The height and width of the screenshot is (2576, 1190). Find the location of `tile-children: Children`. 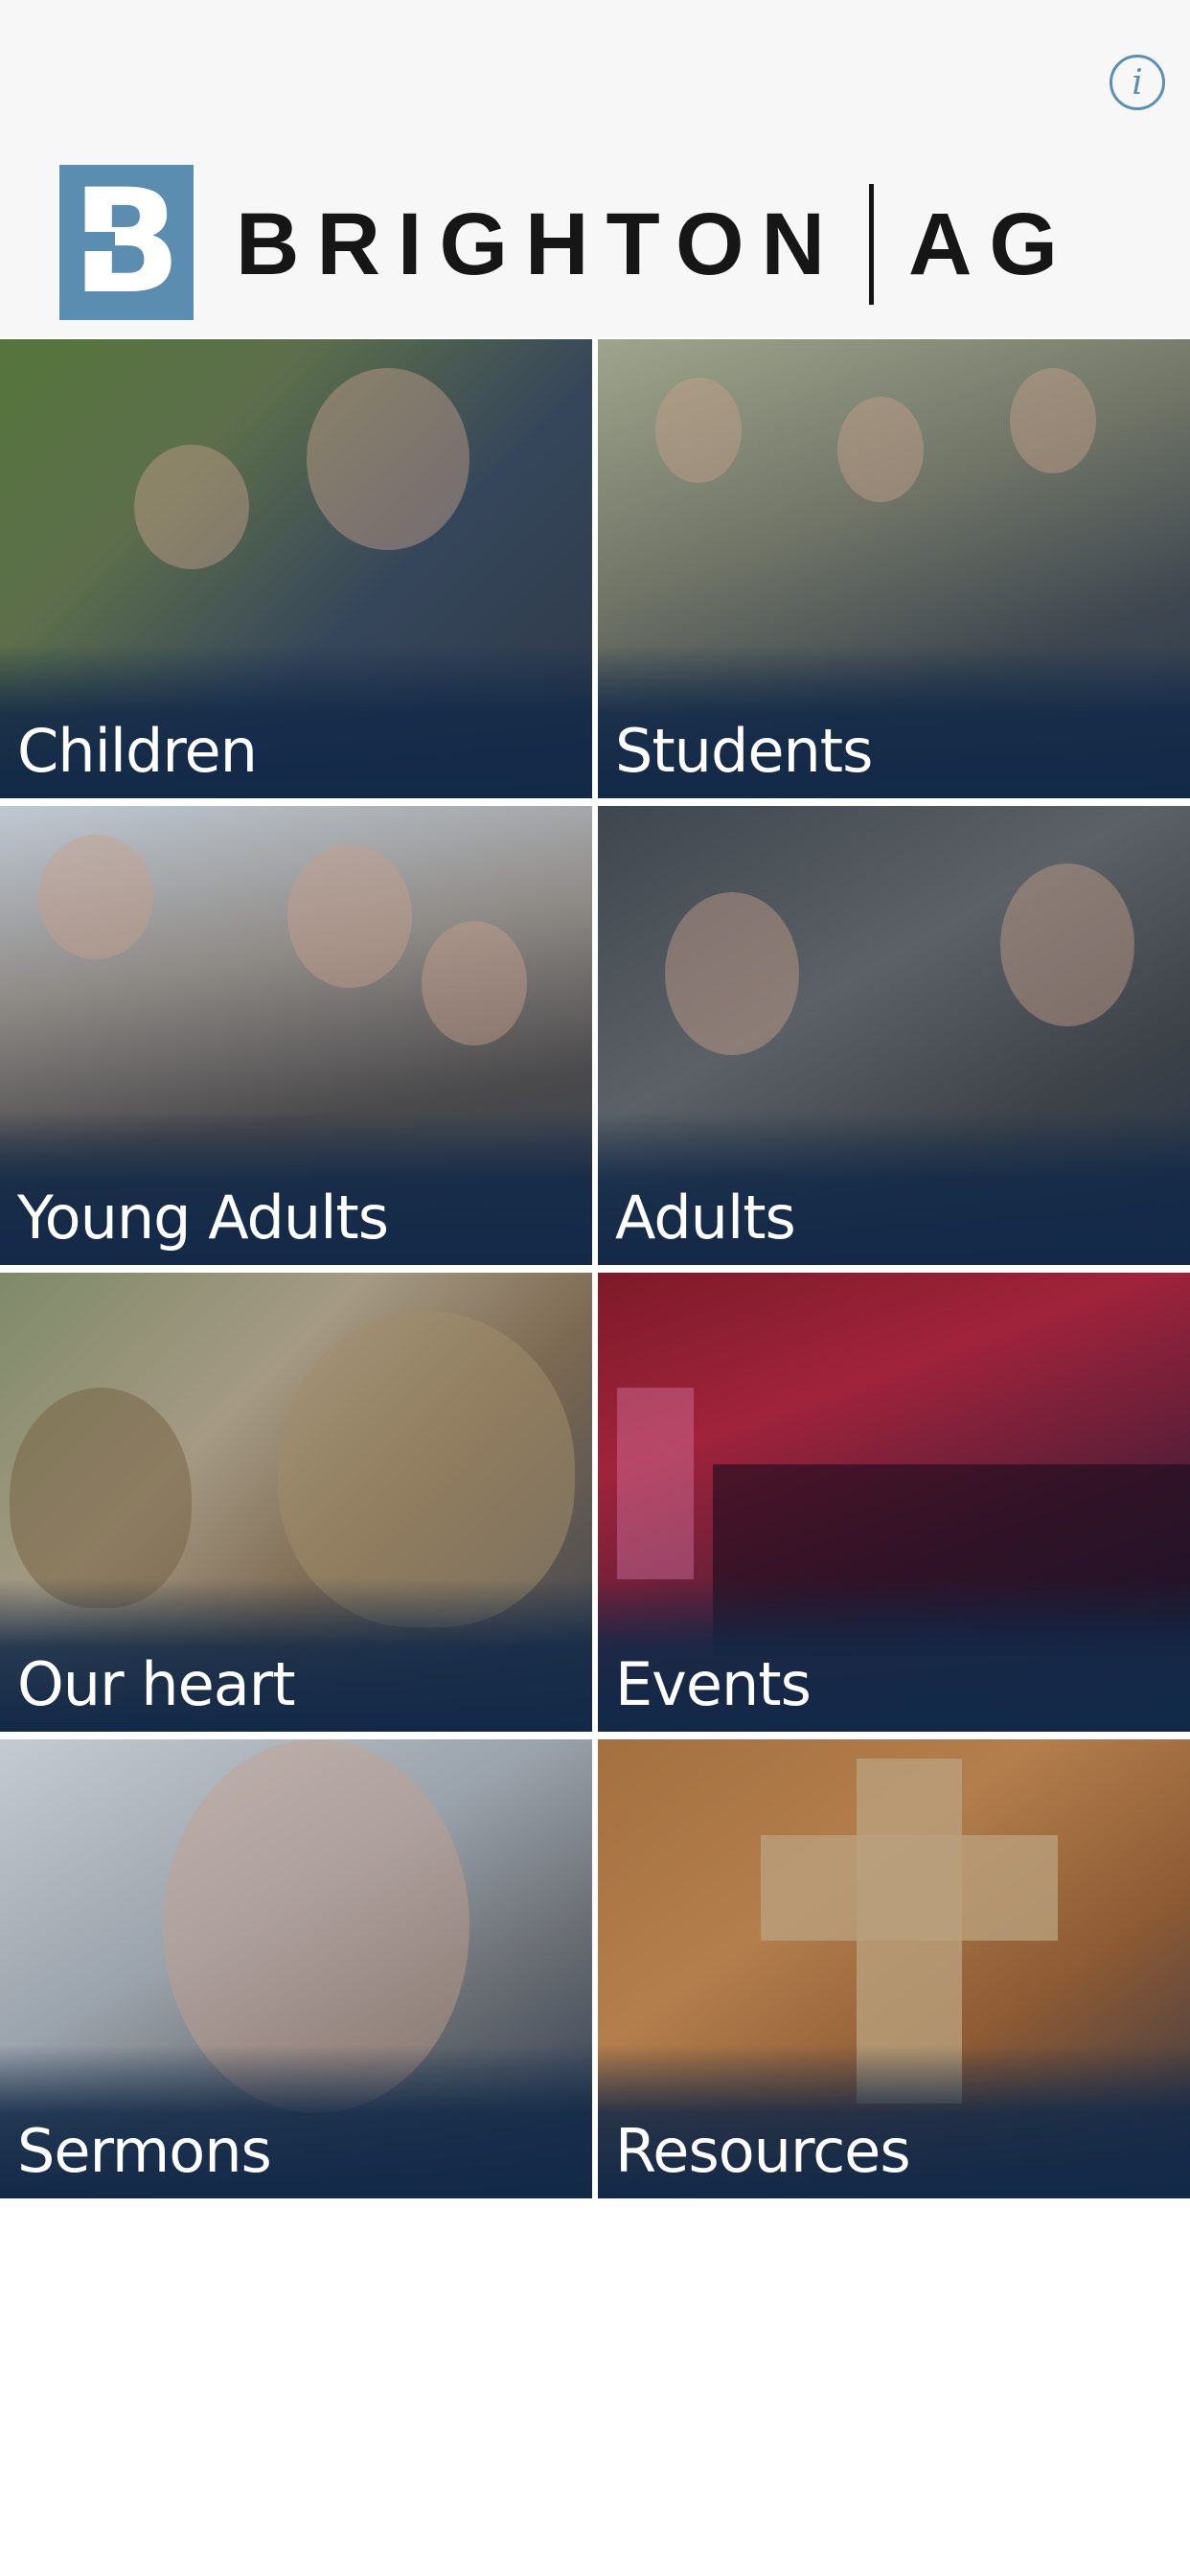

tile-children: Children is located at coordinates (296, 568).